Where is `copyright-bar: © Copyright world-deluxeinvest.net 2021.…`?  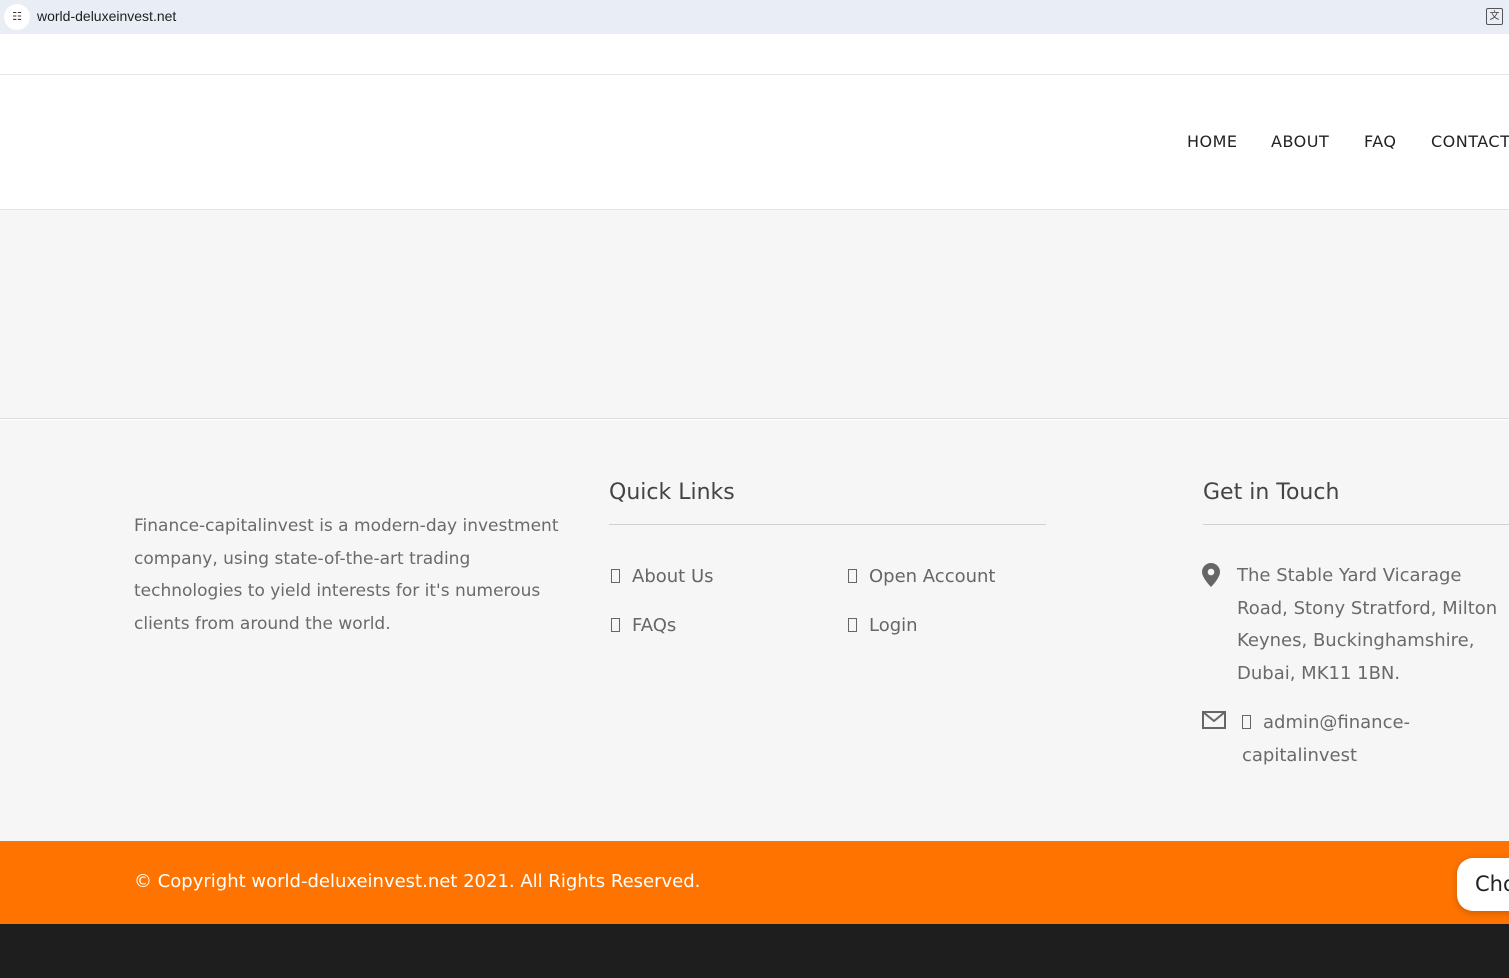 copyright-bar: © Copyright world-deluxeinvest.net 2021.… is located at coordinates (754, 882).